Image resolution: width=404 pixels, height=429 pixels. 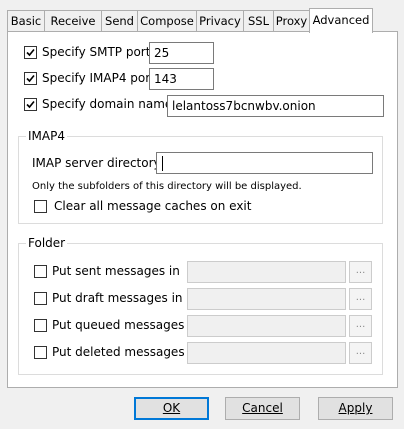 I want to click on apply-button: Apply, so click(x=355, y=408).